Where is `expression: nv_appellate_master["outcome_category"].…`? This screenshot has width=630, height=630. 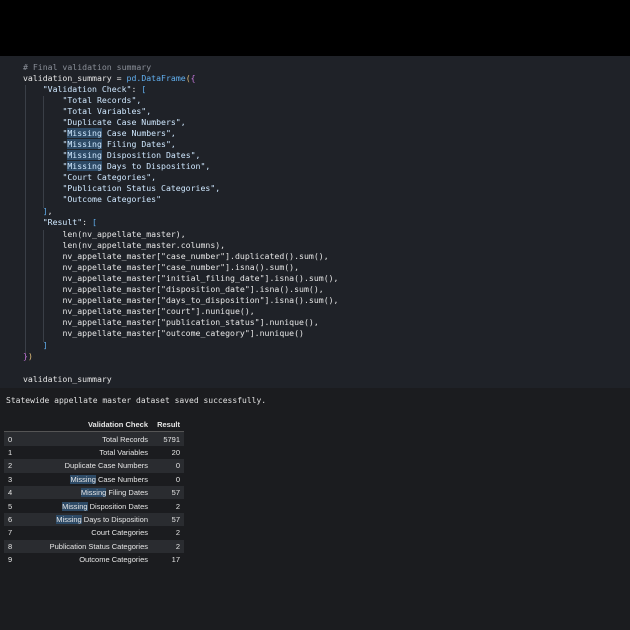
expression: nv_appellate_master["outcome_category"].… is located at coordinates (183, 333).